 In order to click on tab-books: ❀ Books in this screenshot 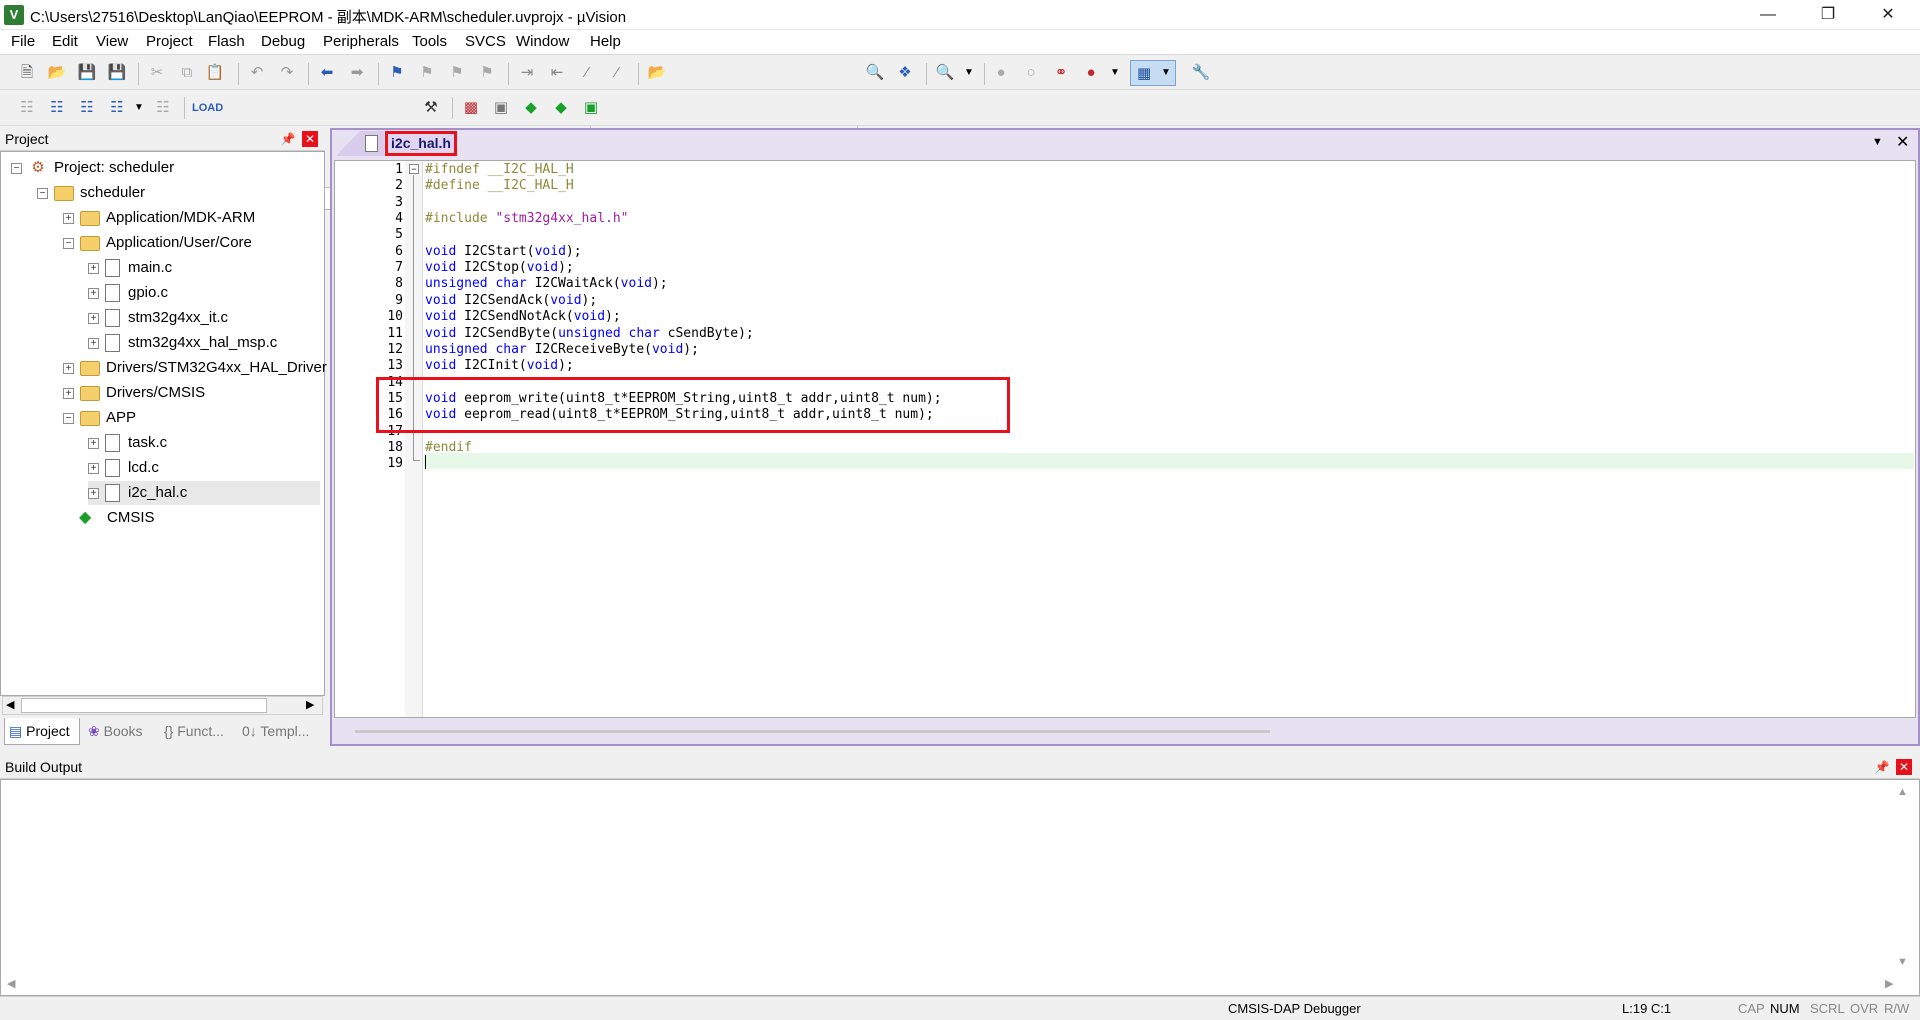, I will do `click(120, 731)`.